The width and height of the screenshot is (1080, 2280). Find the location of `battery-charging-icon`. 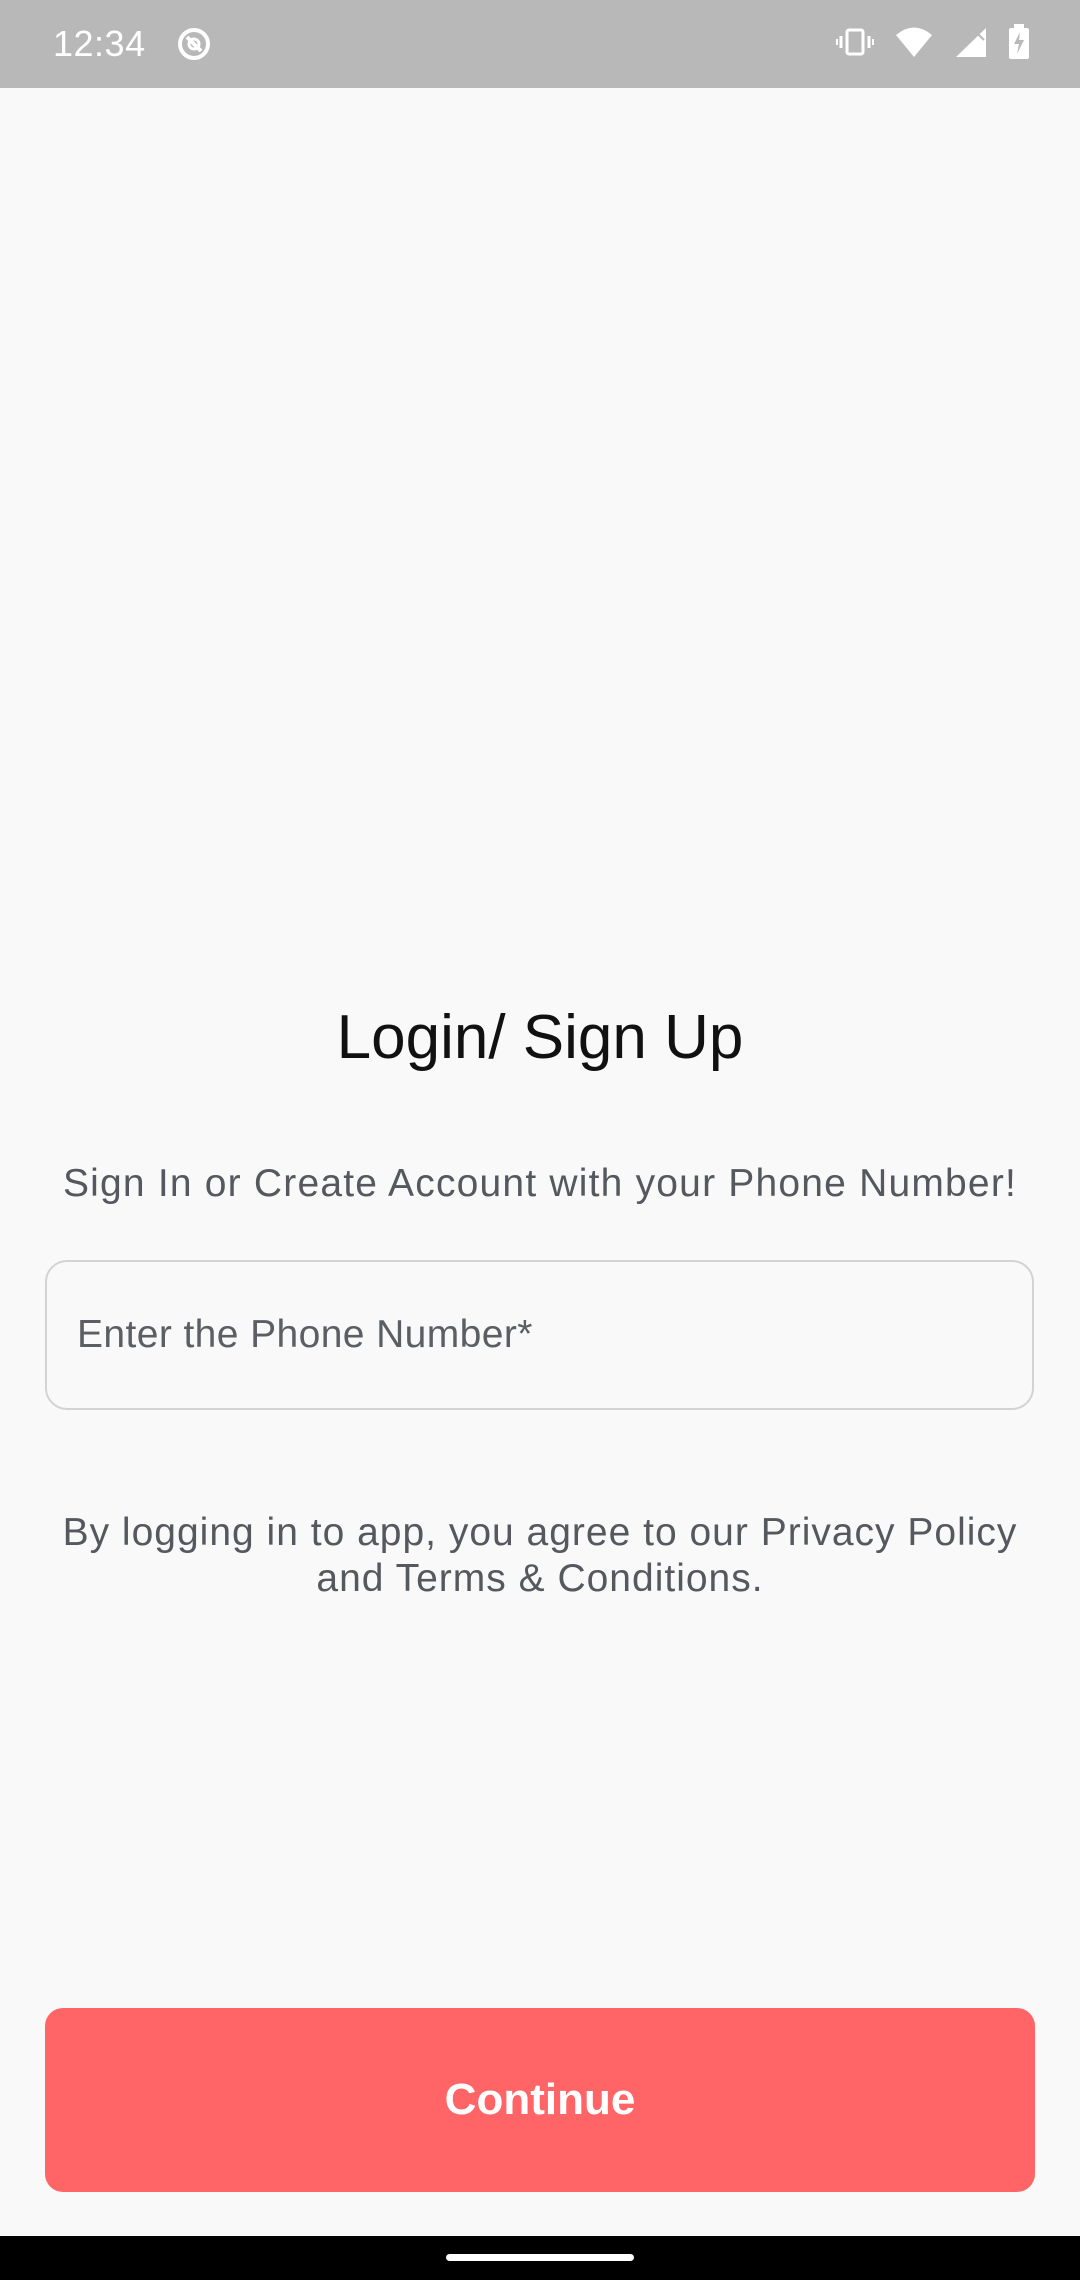

battery-charging-icon is located at coordinates (1019, 44).